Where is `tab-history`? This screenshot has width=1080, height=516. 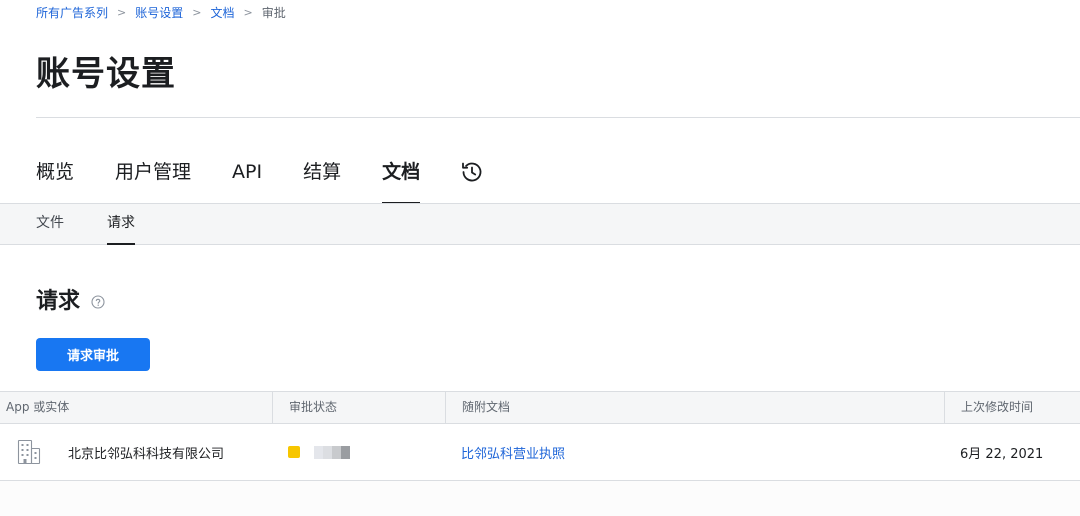 tab-history is located at coordinates (472, 172).